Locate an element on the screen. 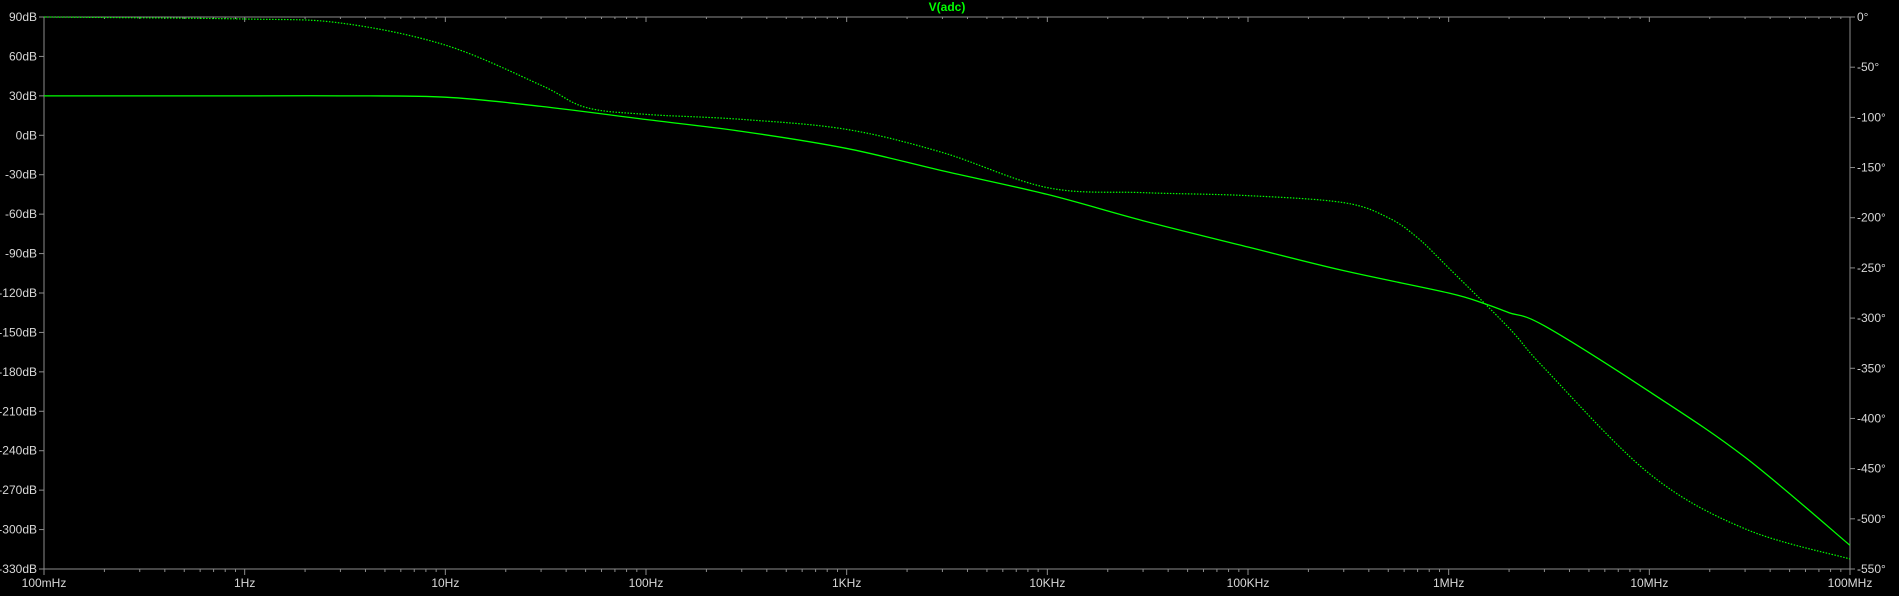  y-right-tick-label: 0° is located at coordinates (1863, 17).